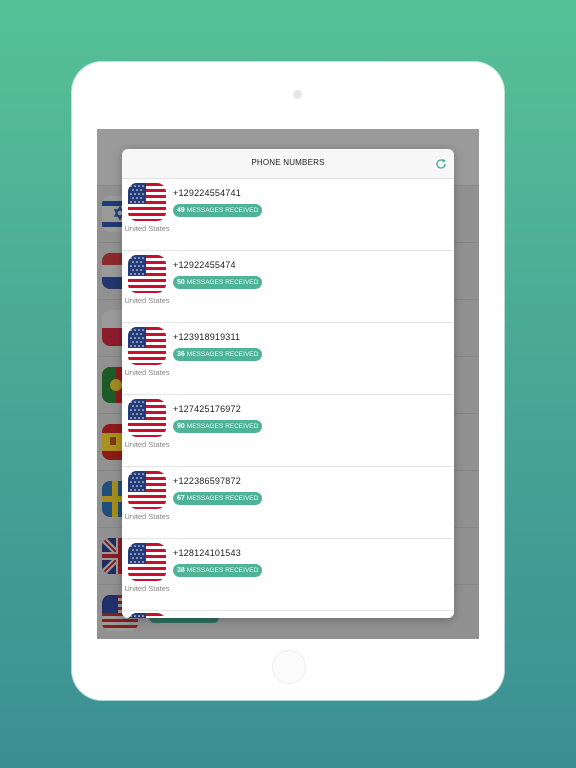 The image size is (576, 768). I want to click on messages-received-badge: 38 MESSAGES RECEIVED, so click(218, 570).